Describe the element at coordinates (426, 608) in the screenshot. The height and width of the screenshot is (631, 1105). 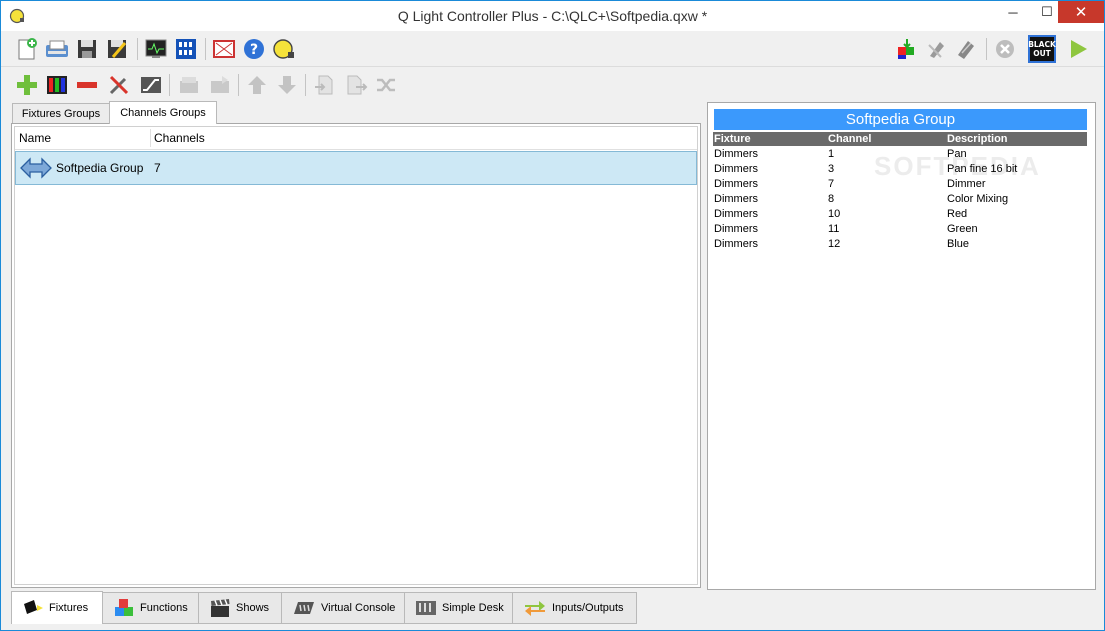
I see `simple-desk-icon` at that location.